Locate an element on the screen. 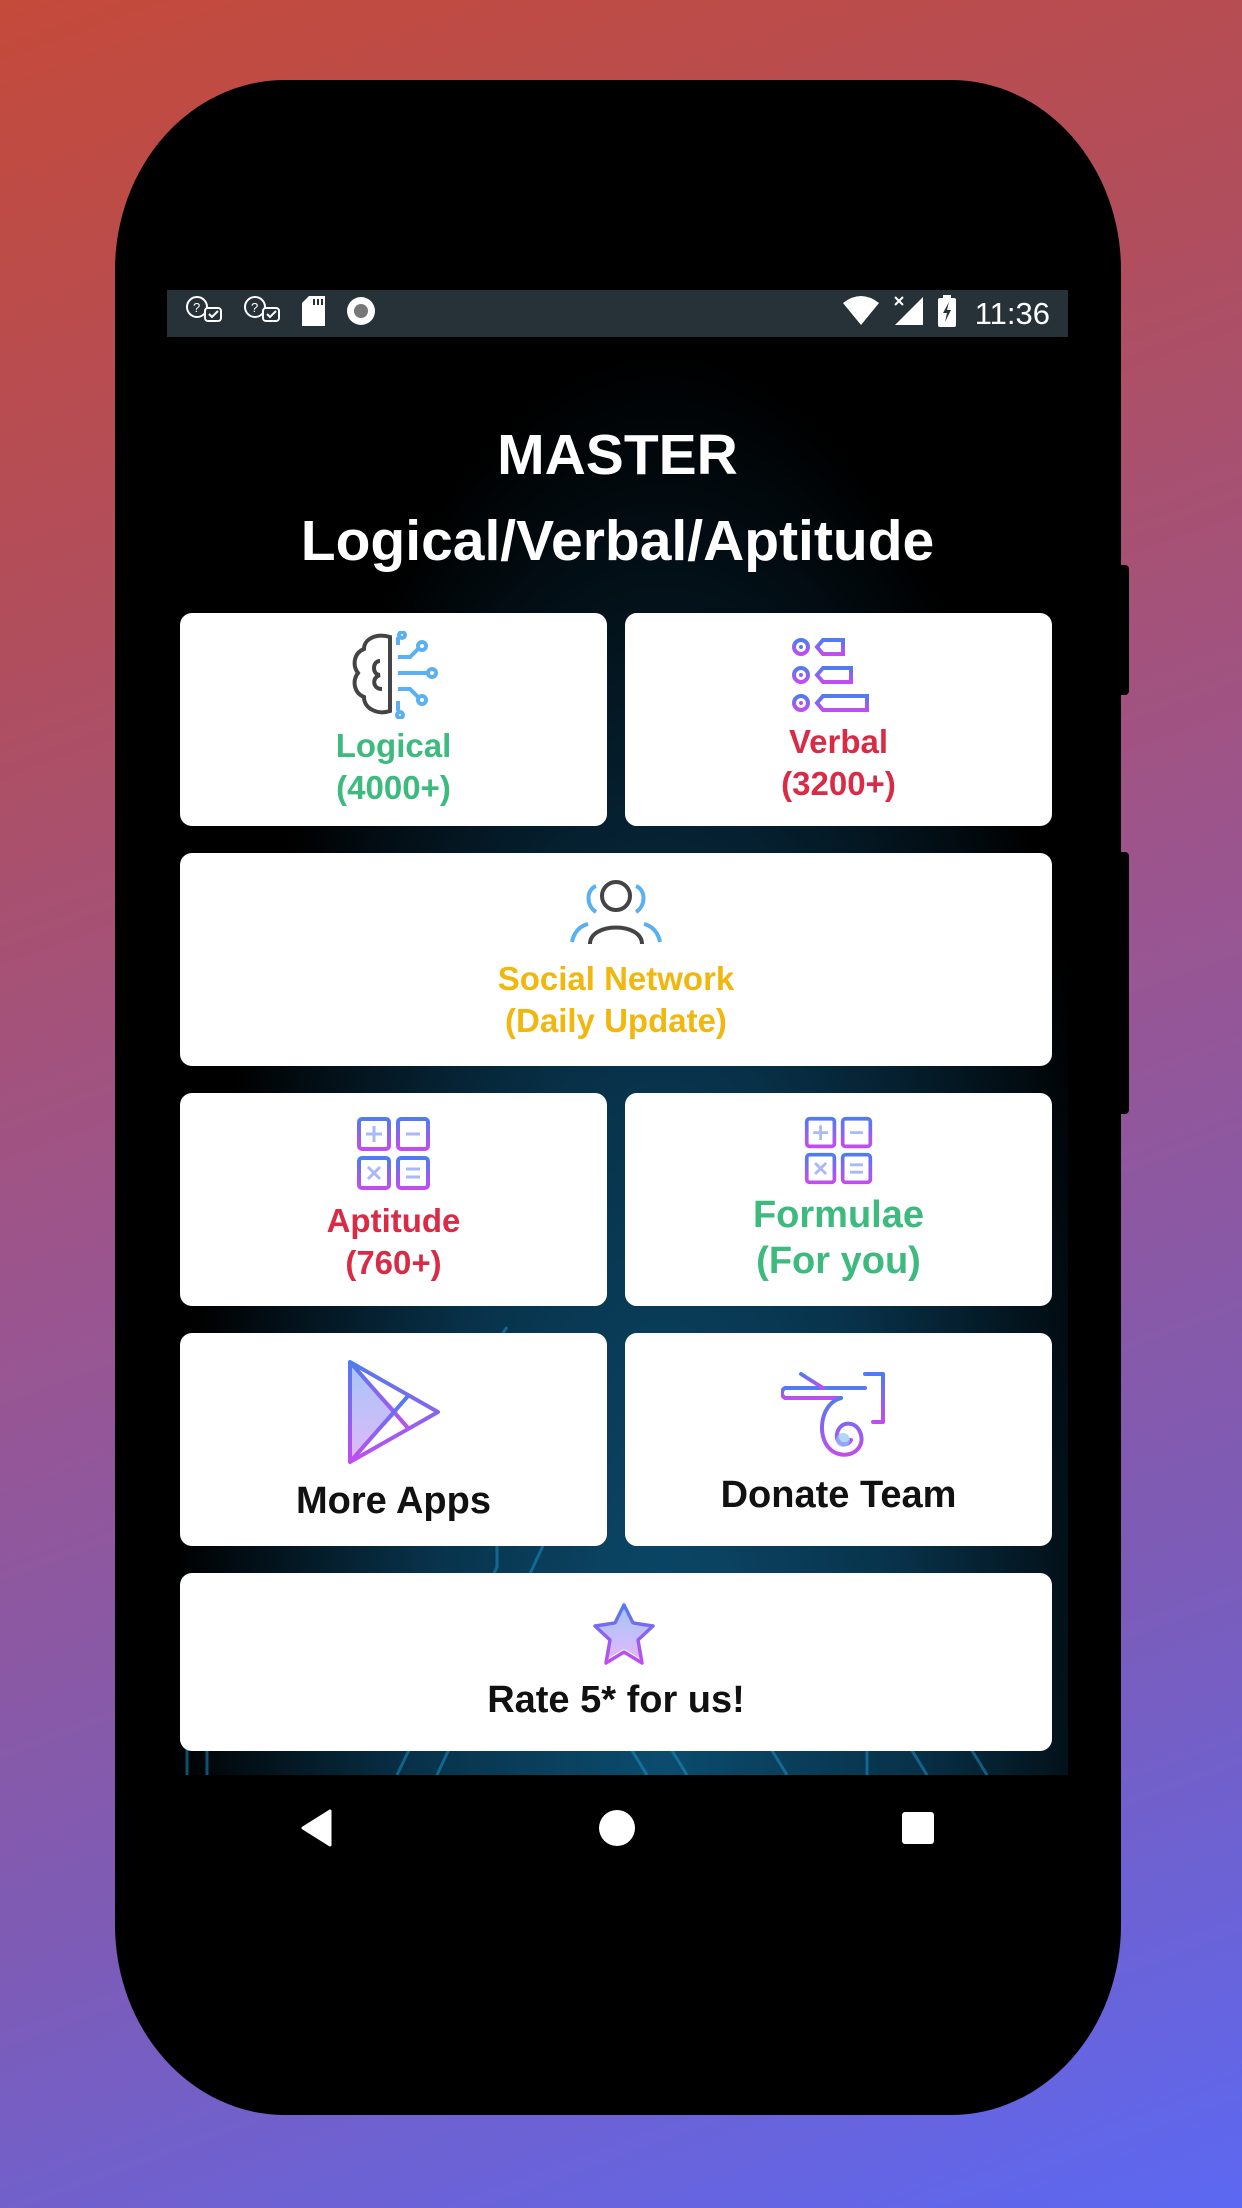  tile-logical: Logical (4000+) is located at coordinates (393, 719).